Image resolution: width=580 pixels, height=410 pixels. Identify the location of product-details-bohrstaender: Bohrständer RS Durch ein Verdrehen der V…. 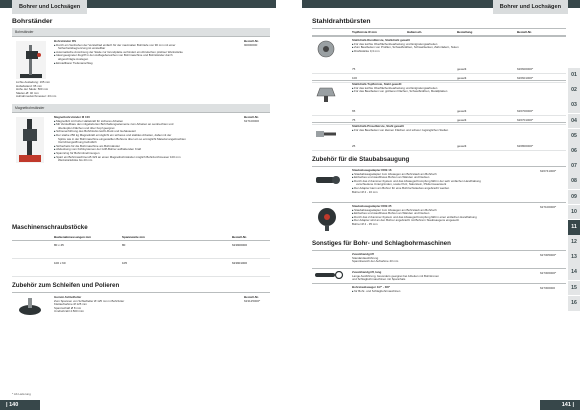
(146, 52).